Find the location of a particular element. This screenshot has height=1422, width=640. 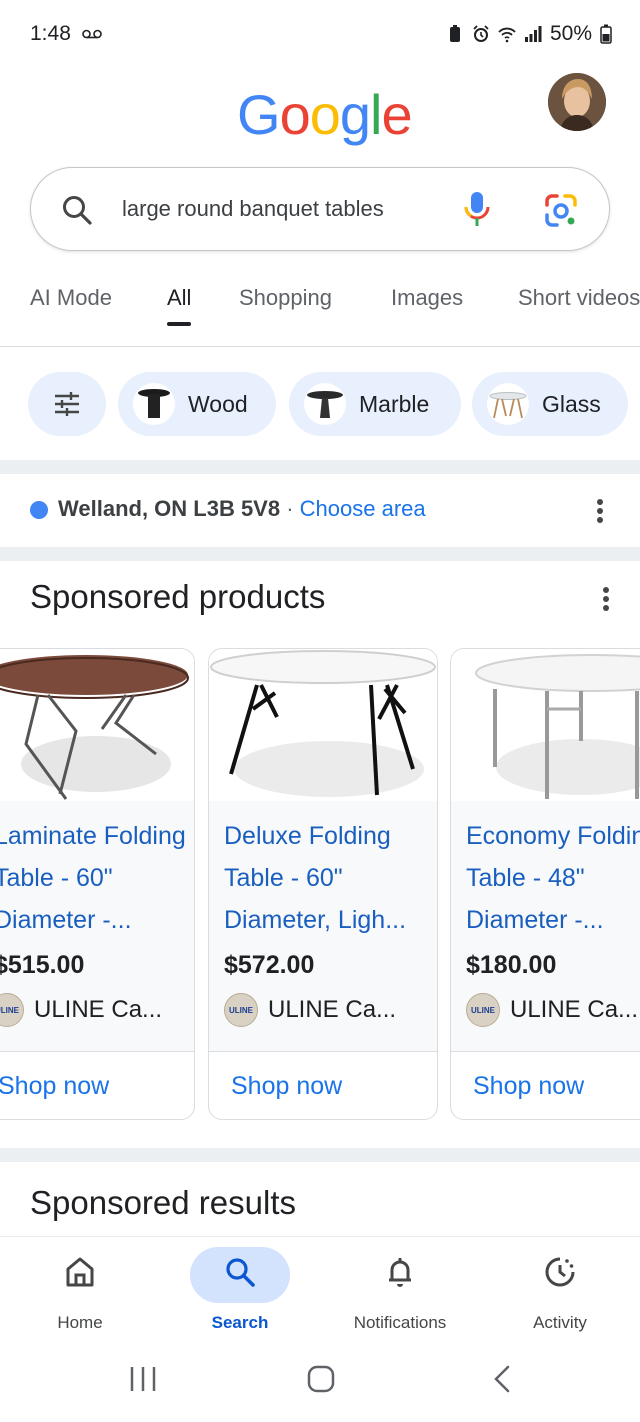

voicemail-icon is located at coordinates (92, 34).